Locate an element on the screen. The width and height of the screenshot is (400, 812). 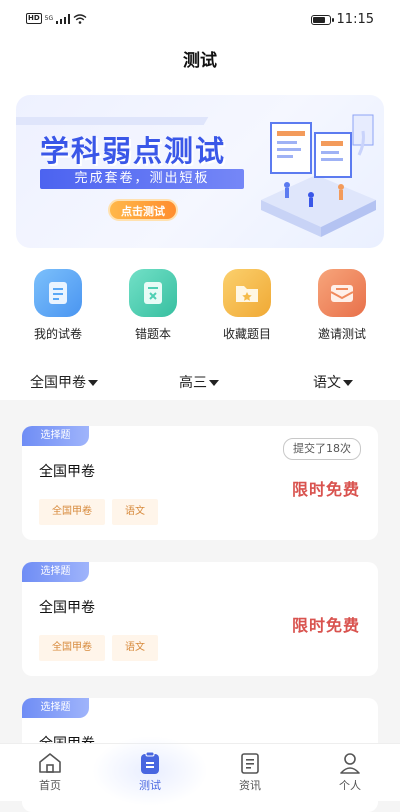
quick-action-label: 我的试卷 is located at coordinates (57, 334).